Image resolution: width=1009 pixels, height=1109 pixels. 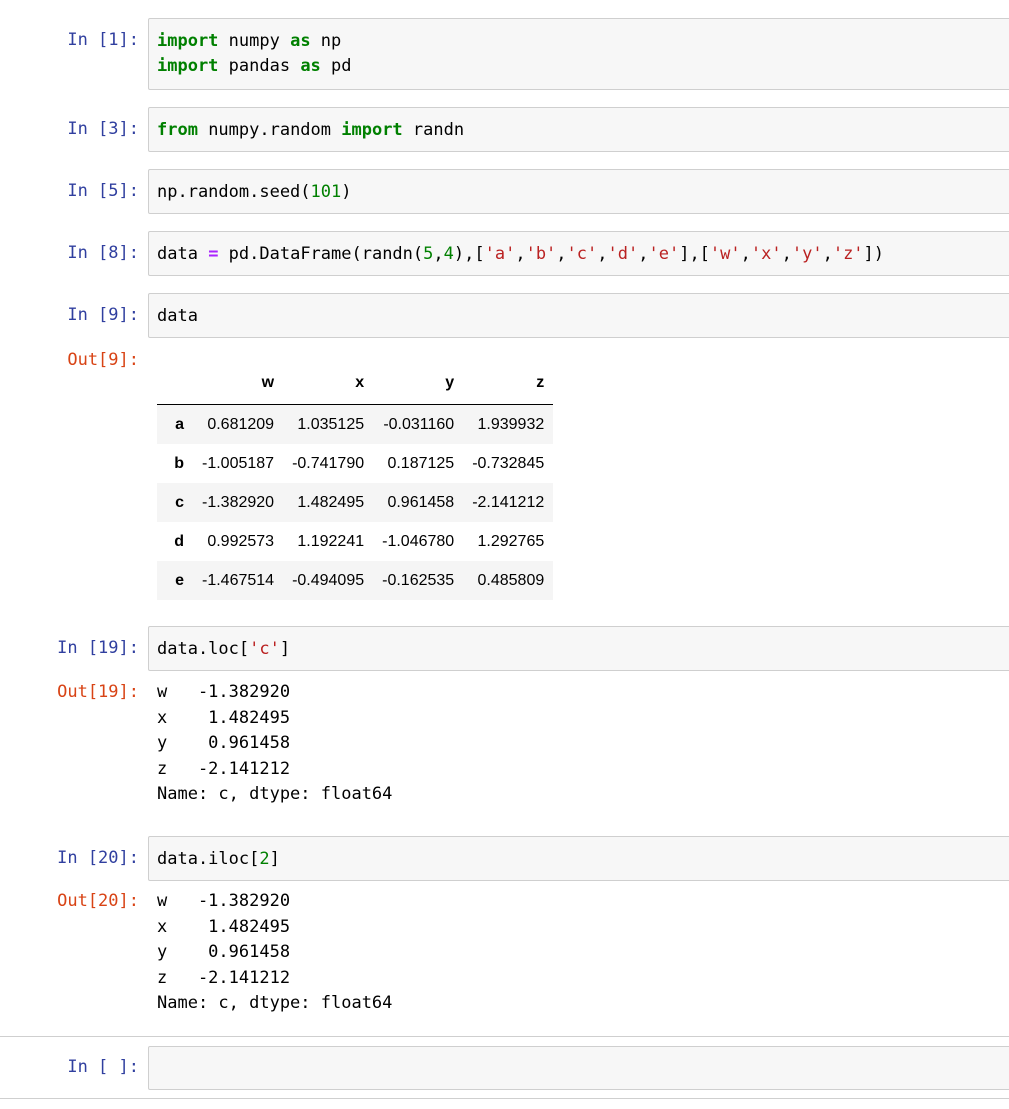 I want to click on code-line: import numpy as np, so click(x=254, y=41).